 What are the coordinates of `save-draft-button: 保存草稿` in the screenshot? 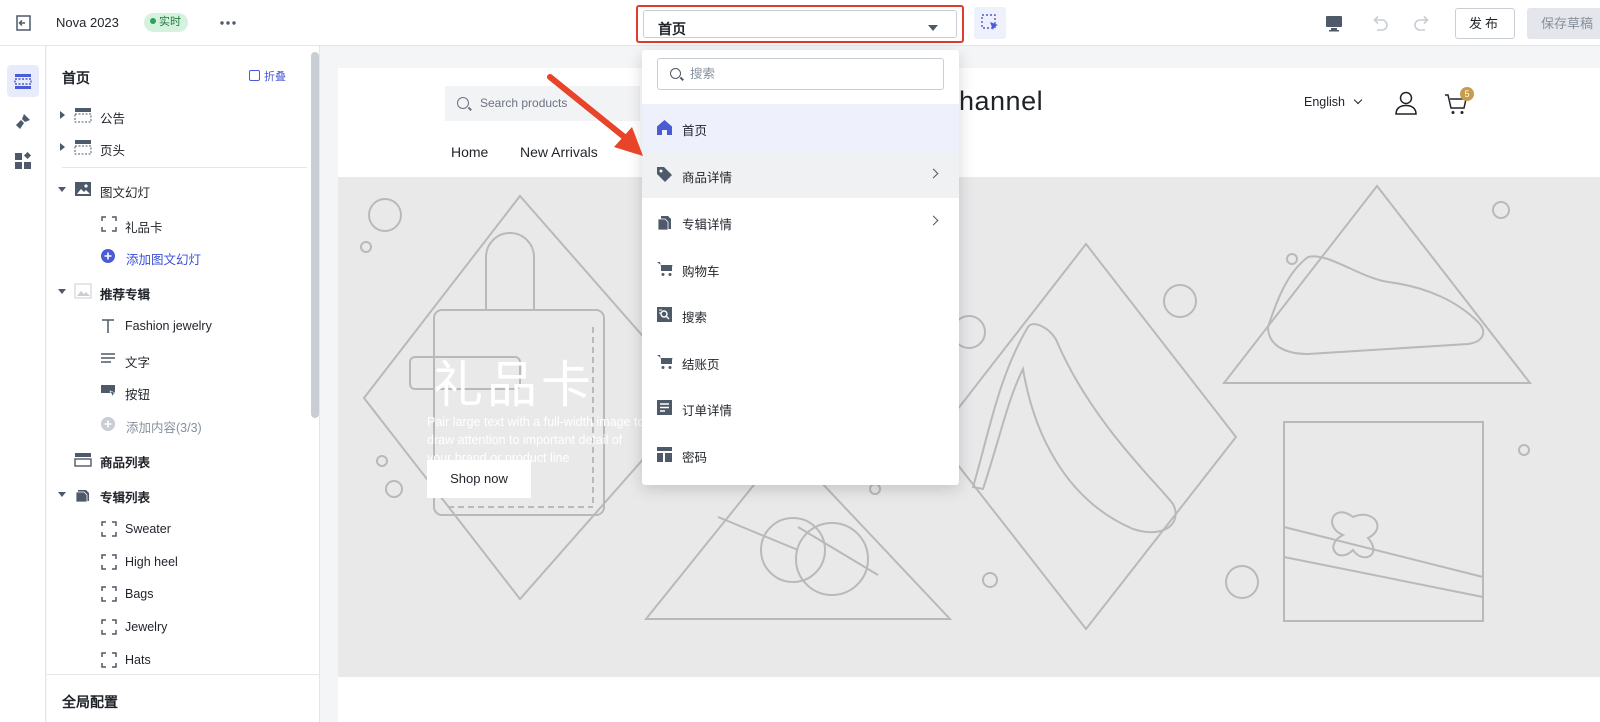 It's located at (1563, 23).